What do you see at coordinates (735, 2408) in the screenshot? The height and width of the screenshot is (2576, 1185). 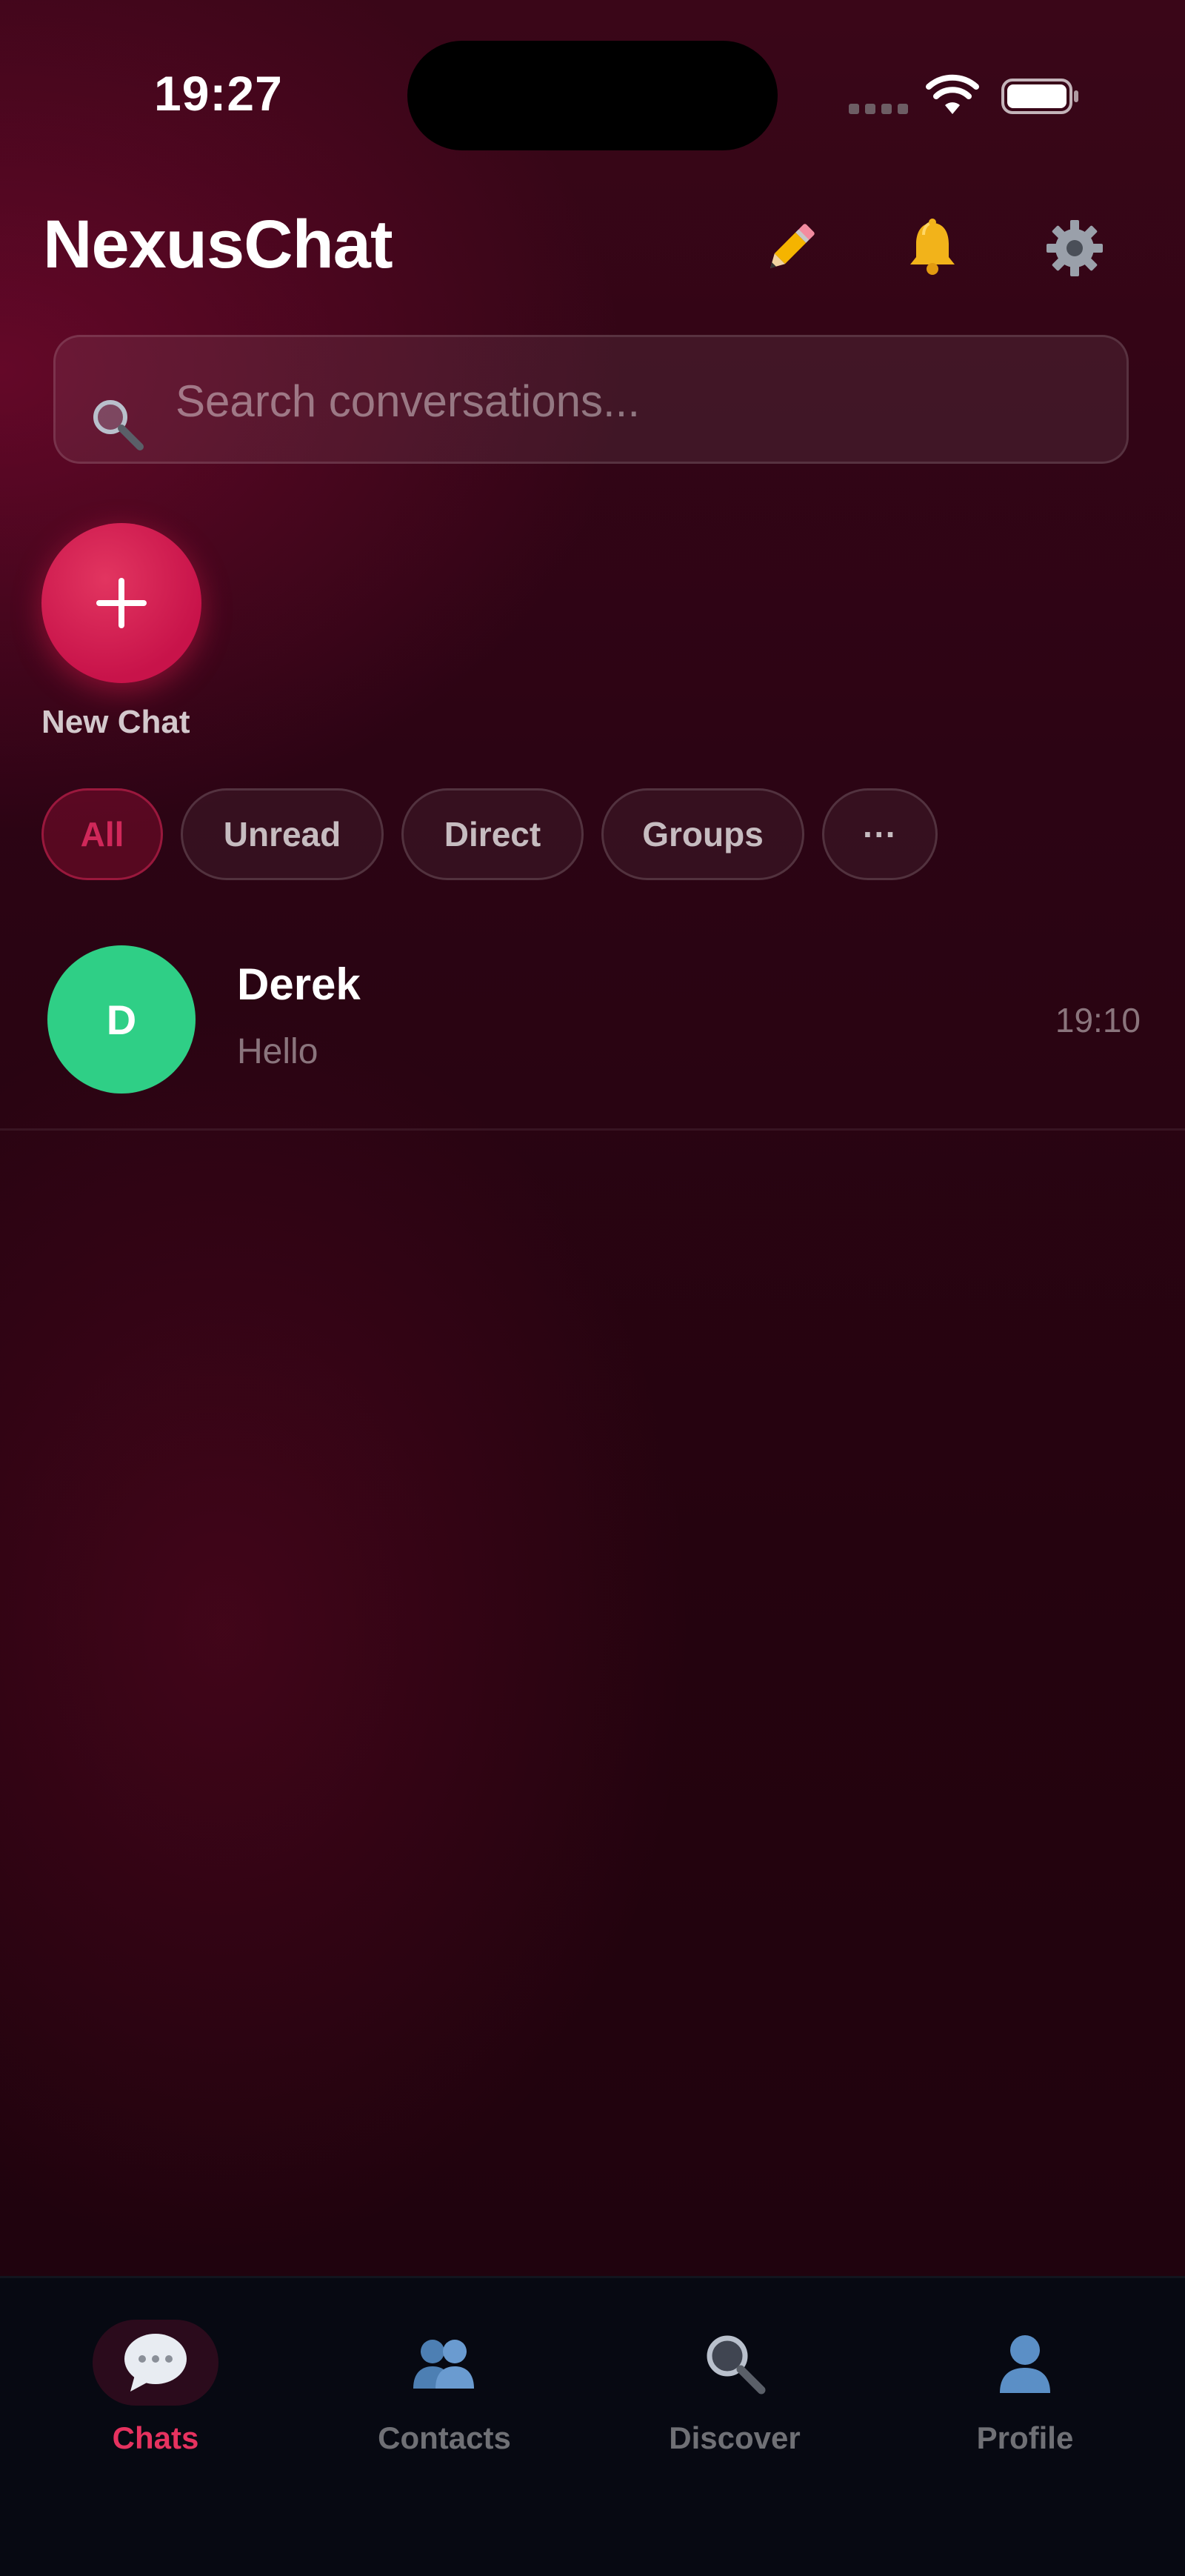 I see `nav-discover: Discover` at bounding box center [735, 2408].